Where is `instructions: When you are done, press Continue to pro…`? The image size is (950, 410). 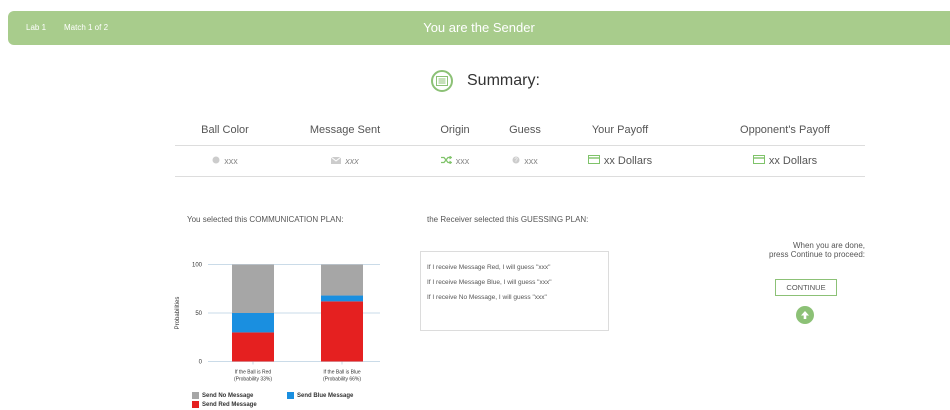 instructions: When you are done, press Continue to pro… is located at coordinates (802, 250).